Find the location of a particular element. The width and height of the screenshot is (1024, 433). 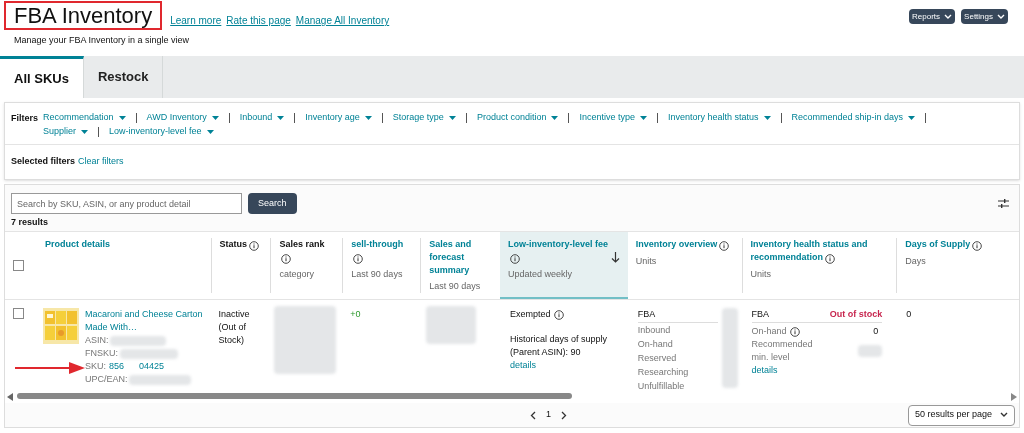

horizontal-scrollbar is located at coordinates (294, 396).